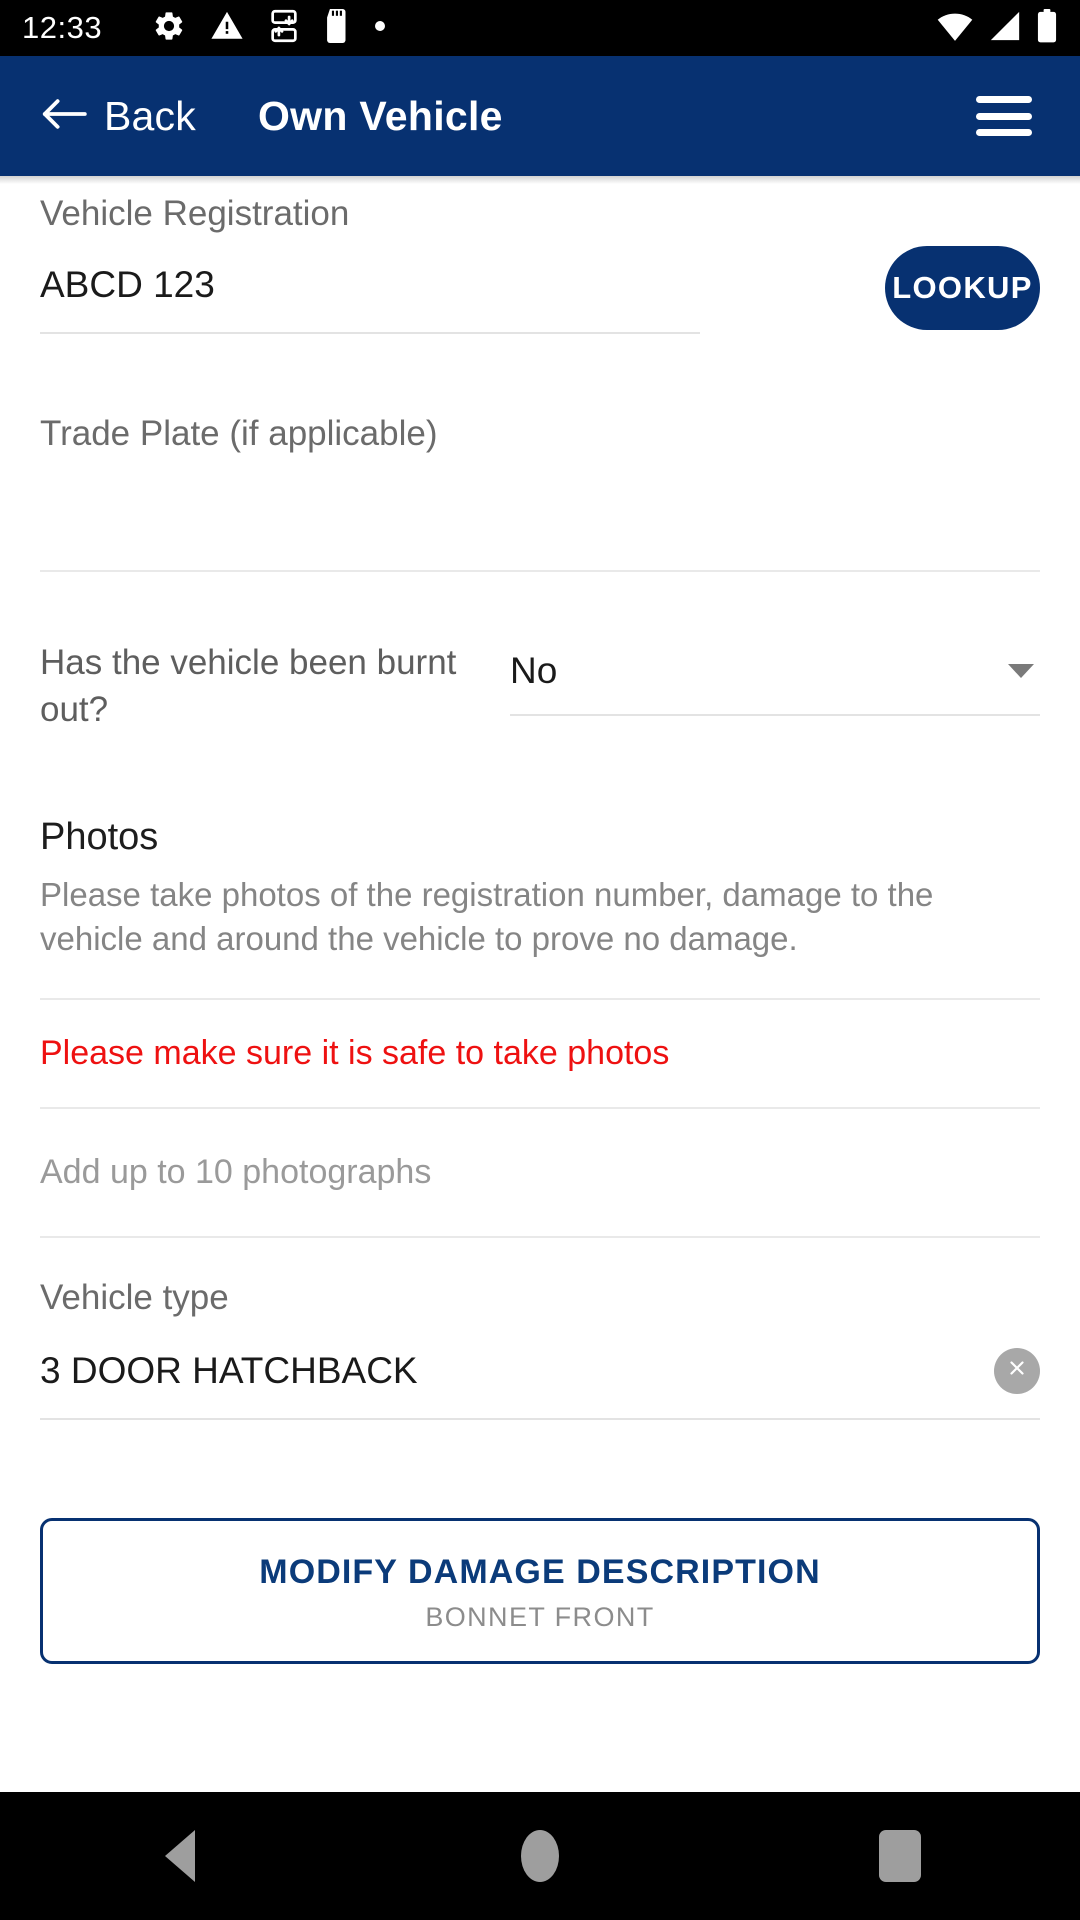 This screenshot has width=1080, height=1920. I want to click on vehicle-registration-input, so click(370, 285).